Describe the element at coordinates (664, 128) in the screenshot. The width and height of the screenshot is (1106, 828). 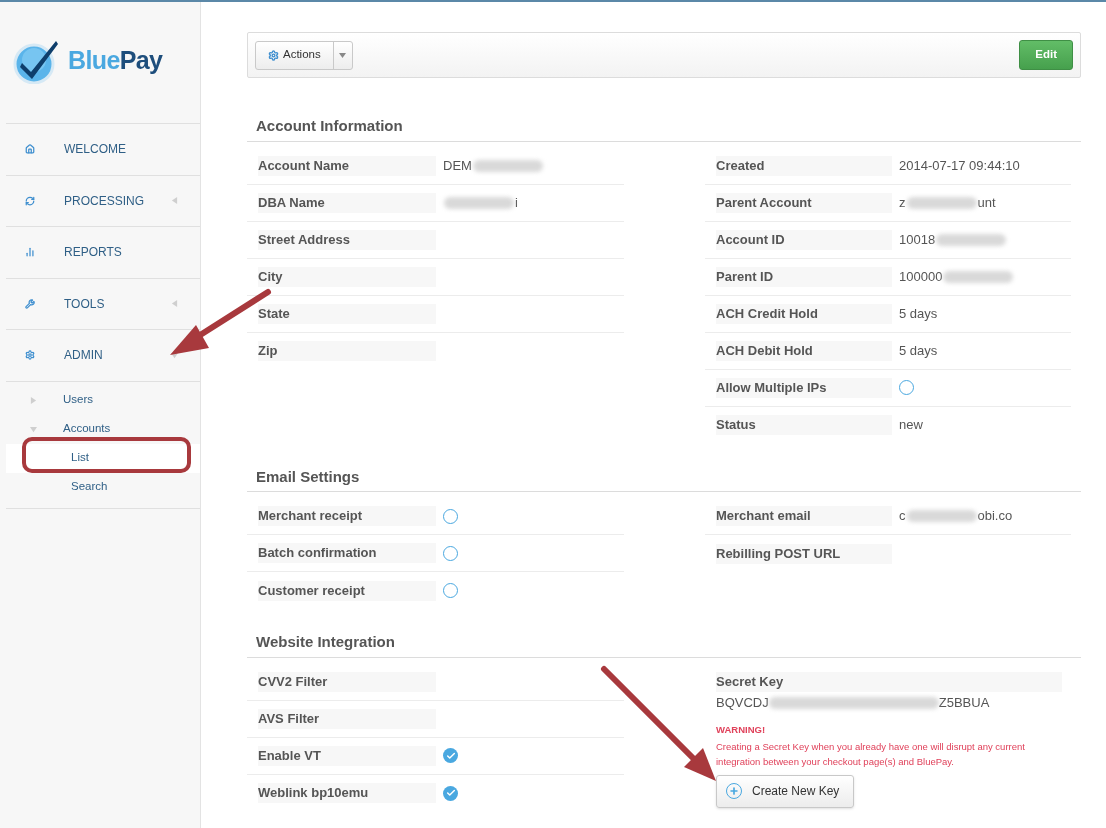
I see `section-title: Account Information` at that location.